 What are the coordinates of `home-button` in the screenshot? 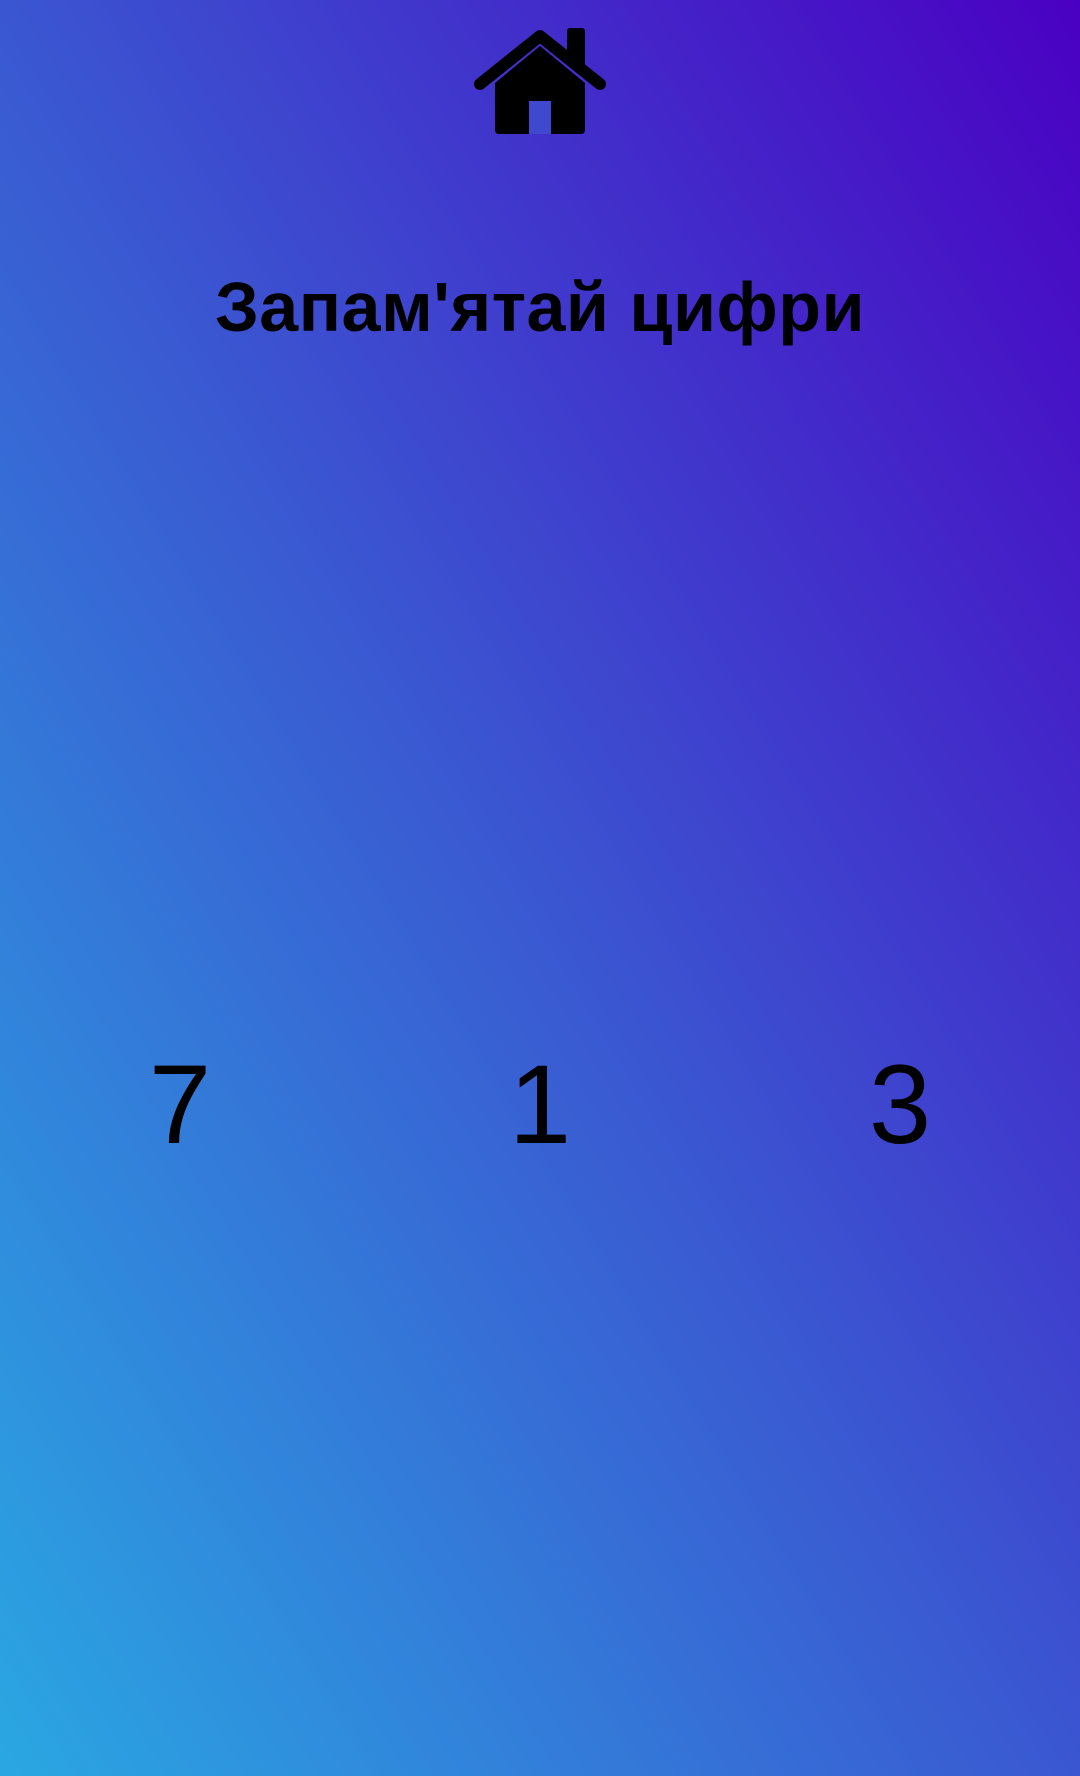 It's located at (540, 83).